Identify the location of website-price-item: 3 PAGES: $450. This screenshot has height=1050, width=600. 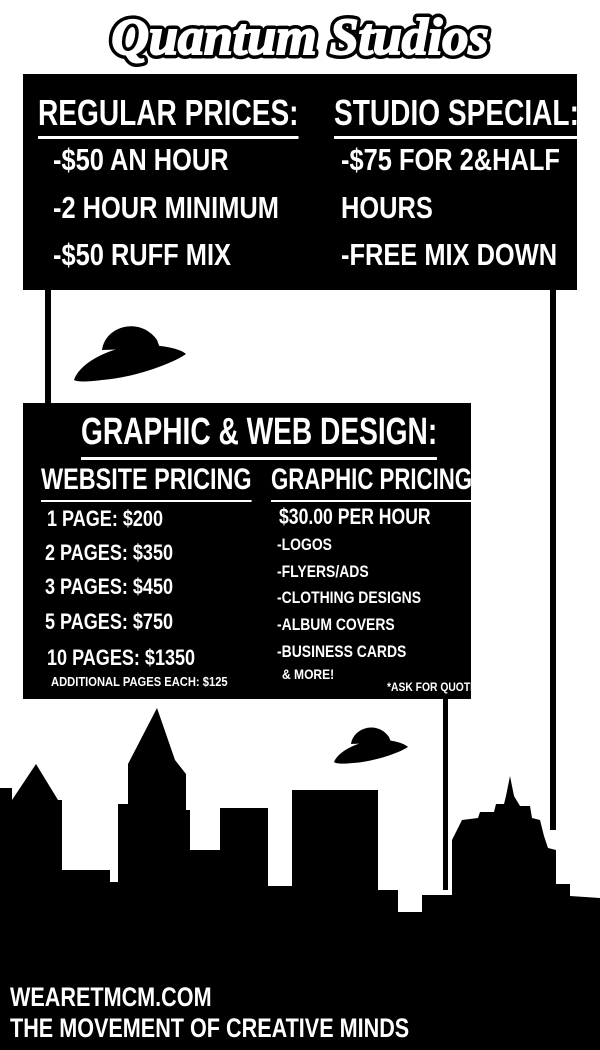
(109, 586).